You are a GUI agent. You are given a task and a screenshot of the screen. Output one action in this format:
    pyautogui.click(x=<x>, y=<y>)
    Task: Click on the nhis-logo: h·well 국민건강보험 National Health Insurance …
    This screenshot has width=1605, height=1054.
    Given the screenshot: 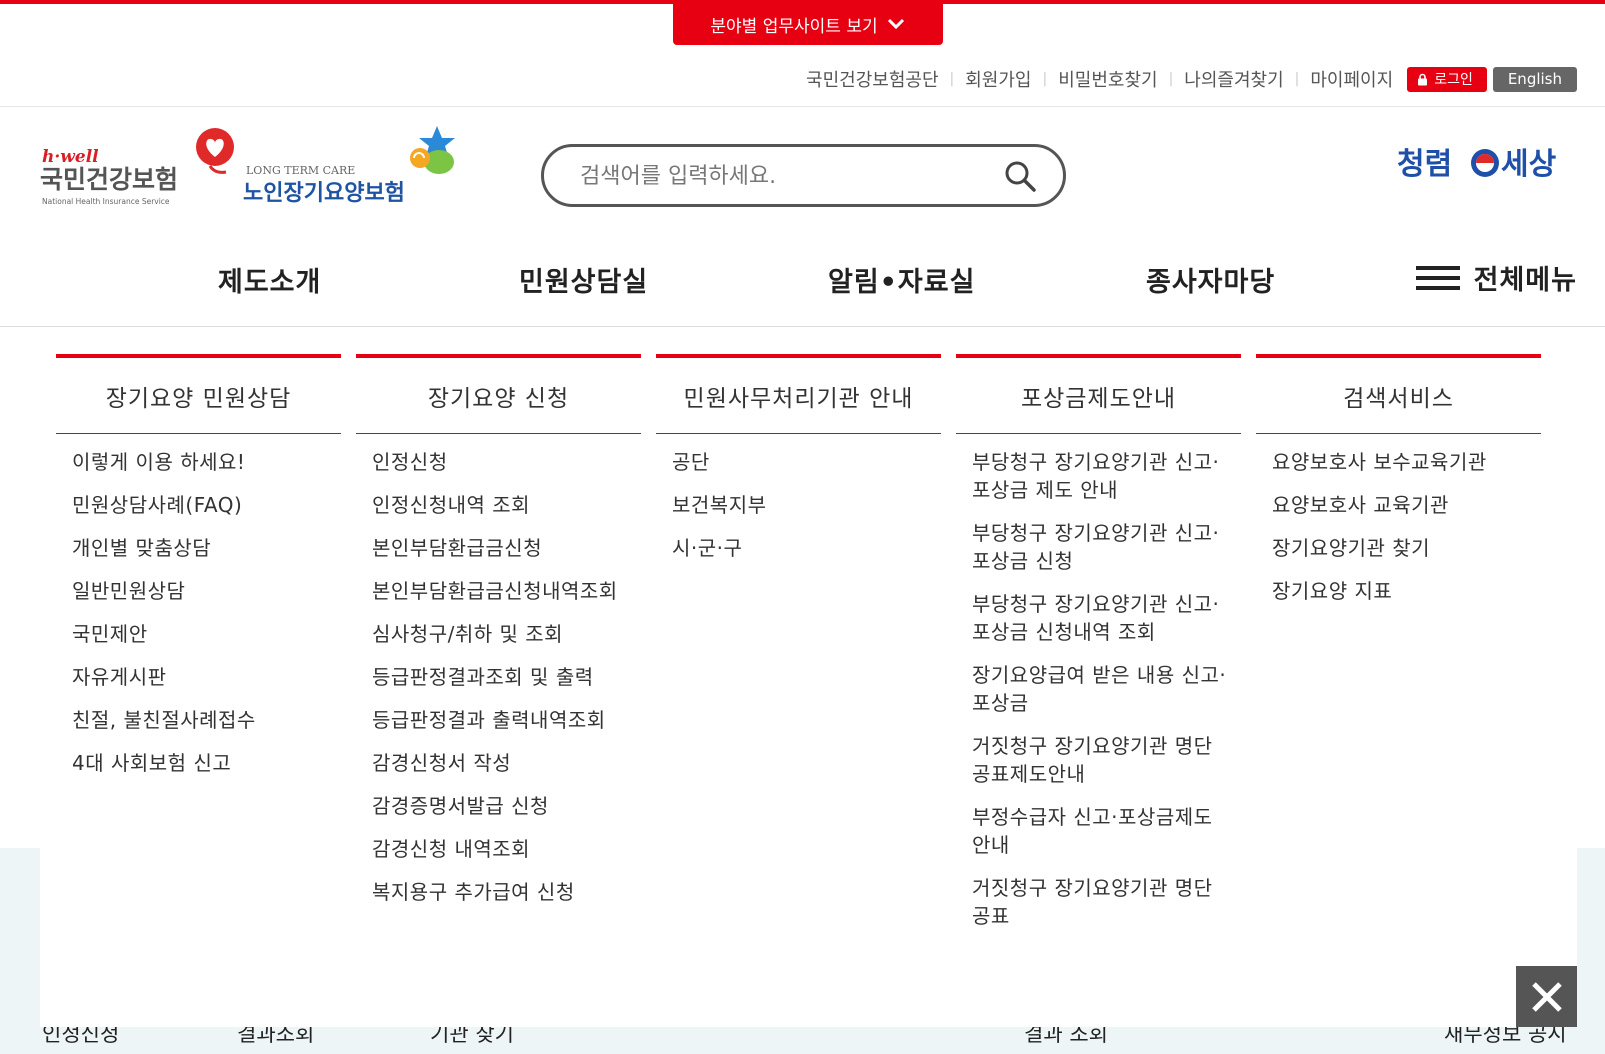 What is the action you would take?
    pyautogui.click(x=140, y=168)
    